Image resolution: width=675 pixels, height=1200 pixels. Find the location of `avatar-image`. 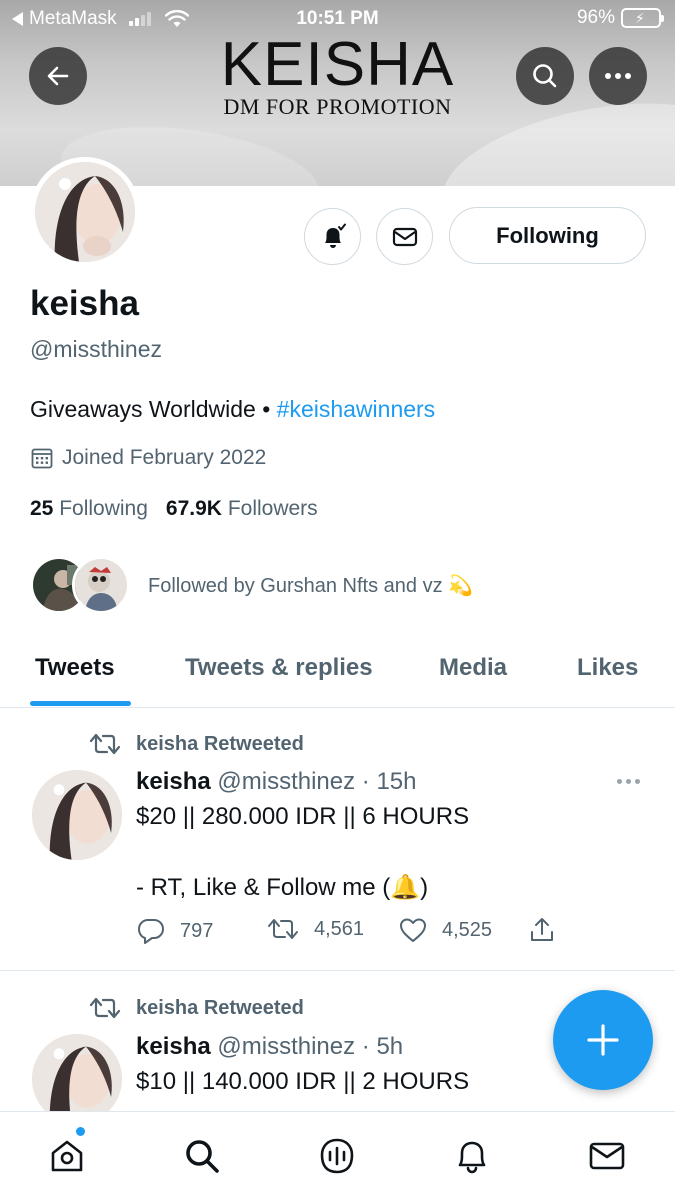

avatar-image is located at coordinates (85, 212).